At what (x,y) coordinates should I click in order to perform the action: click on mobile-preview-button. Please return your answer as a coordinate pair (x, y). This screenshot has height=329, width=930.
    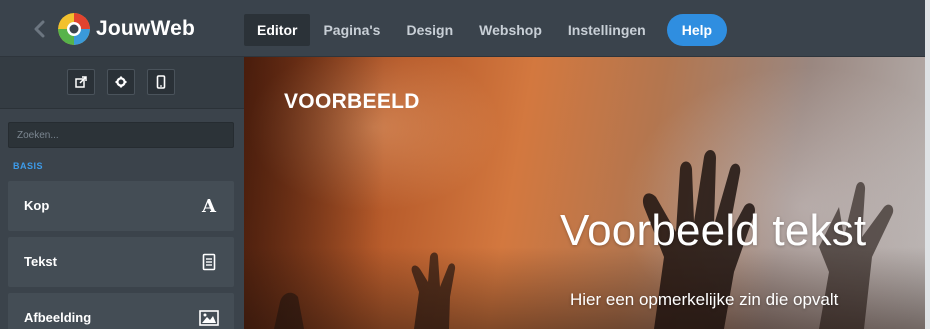
    Looking at the image, I should click on (161, 82).